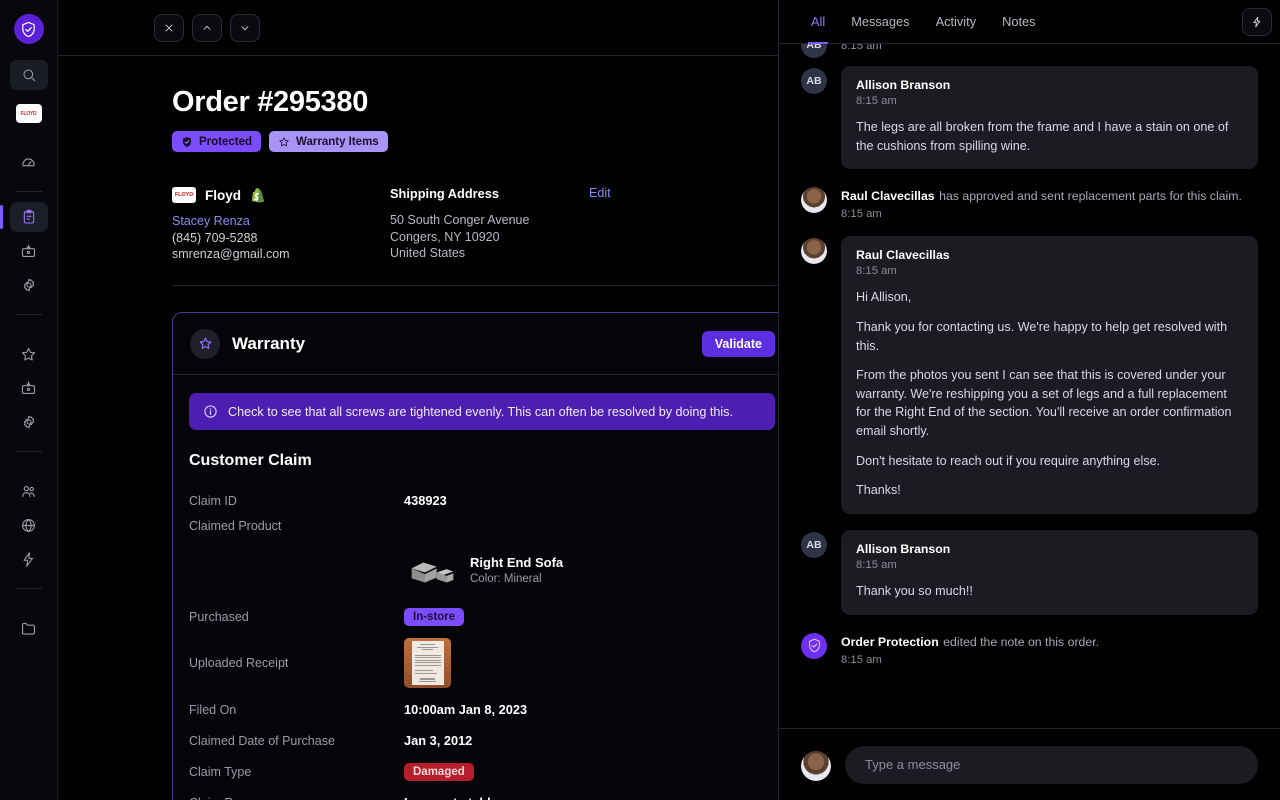 This screenshot has width=1280, height=800. I want to click on activity-time: 8:15 am, so click(861, 214).